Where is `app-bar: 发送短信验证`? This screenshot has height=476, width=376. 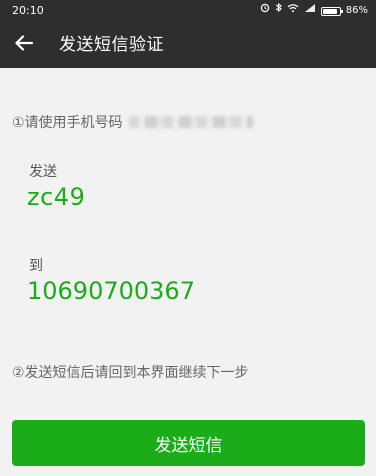
app-bar: 发送短信验证 is located at coordinates (188, 45).